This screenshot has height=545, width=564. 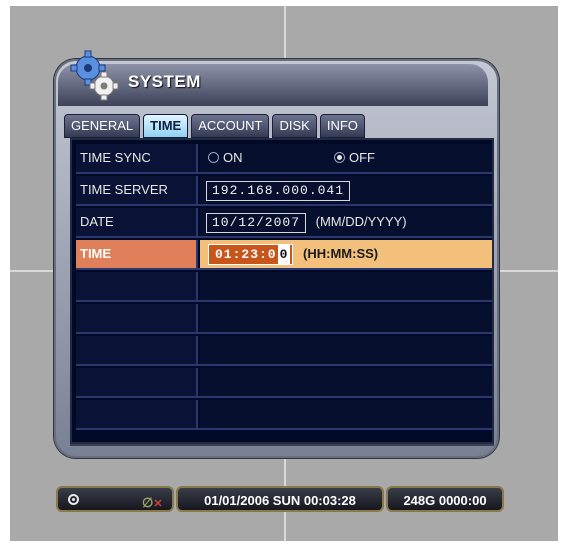 I want to click on date-label: DATE, so click(x=137, y=222).